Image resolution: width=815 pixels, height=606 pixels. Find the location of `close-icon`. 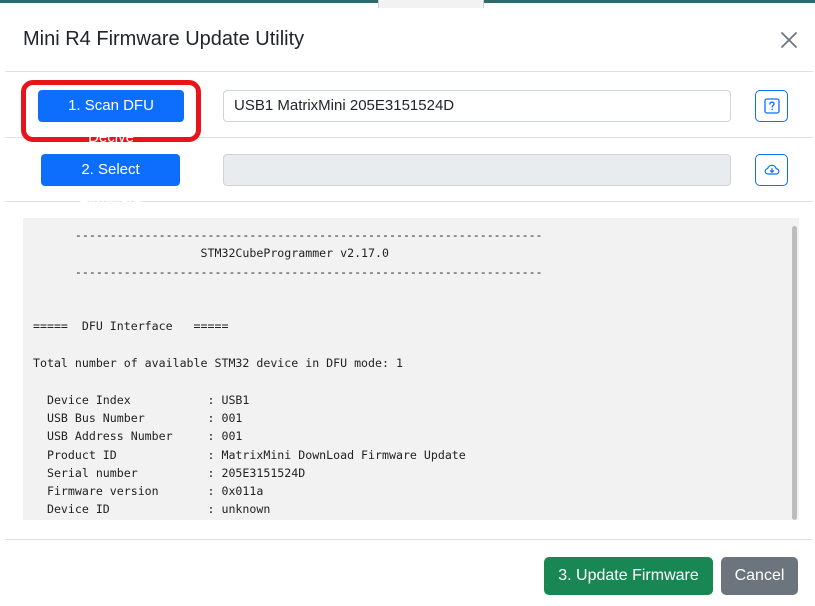

close-icon is located at coordinates (789, 40).